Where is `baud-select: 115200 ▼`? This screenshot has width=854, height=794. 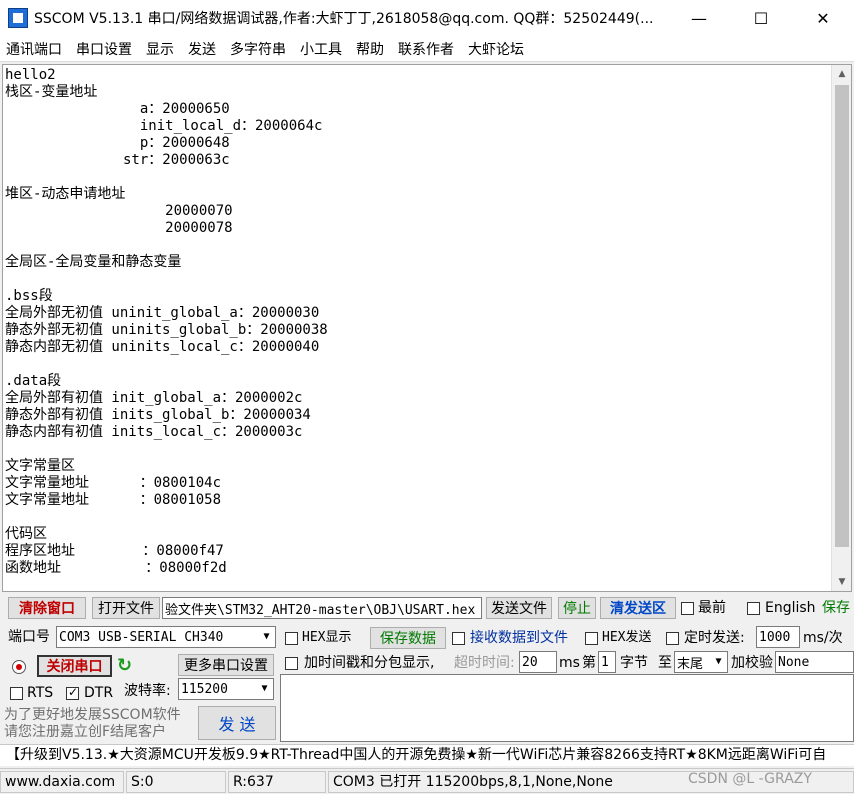
baud-select: 115200 ▼ is located at coordinates (226, 689).